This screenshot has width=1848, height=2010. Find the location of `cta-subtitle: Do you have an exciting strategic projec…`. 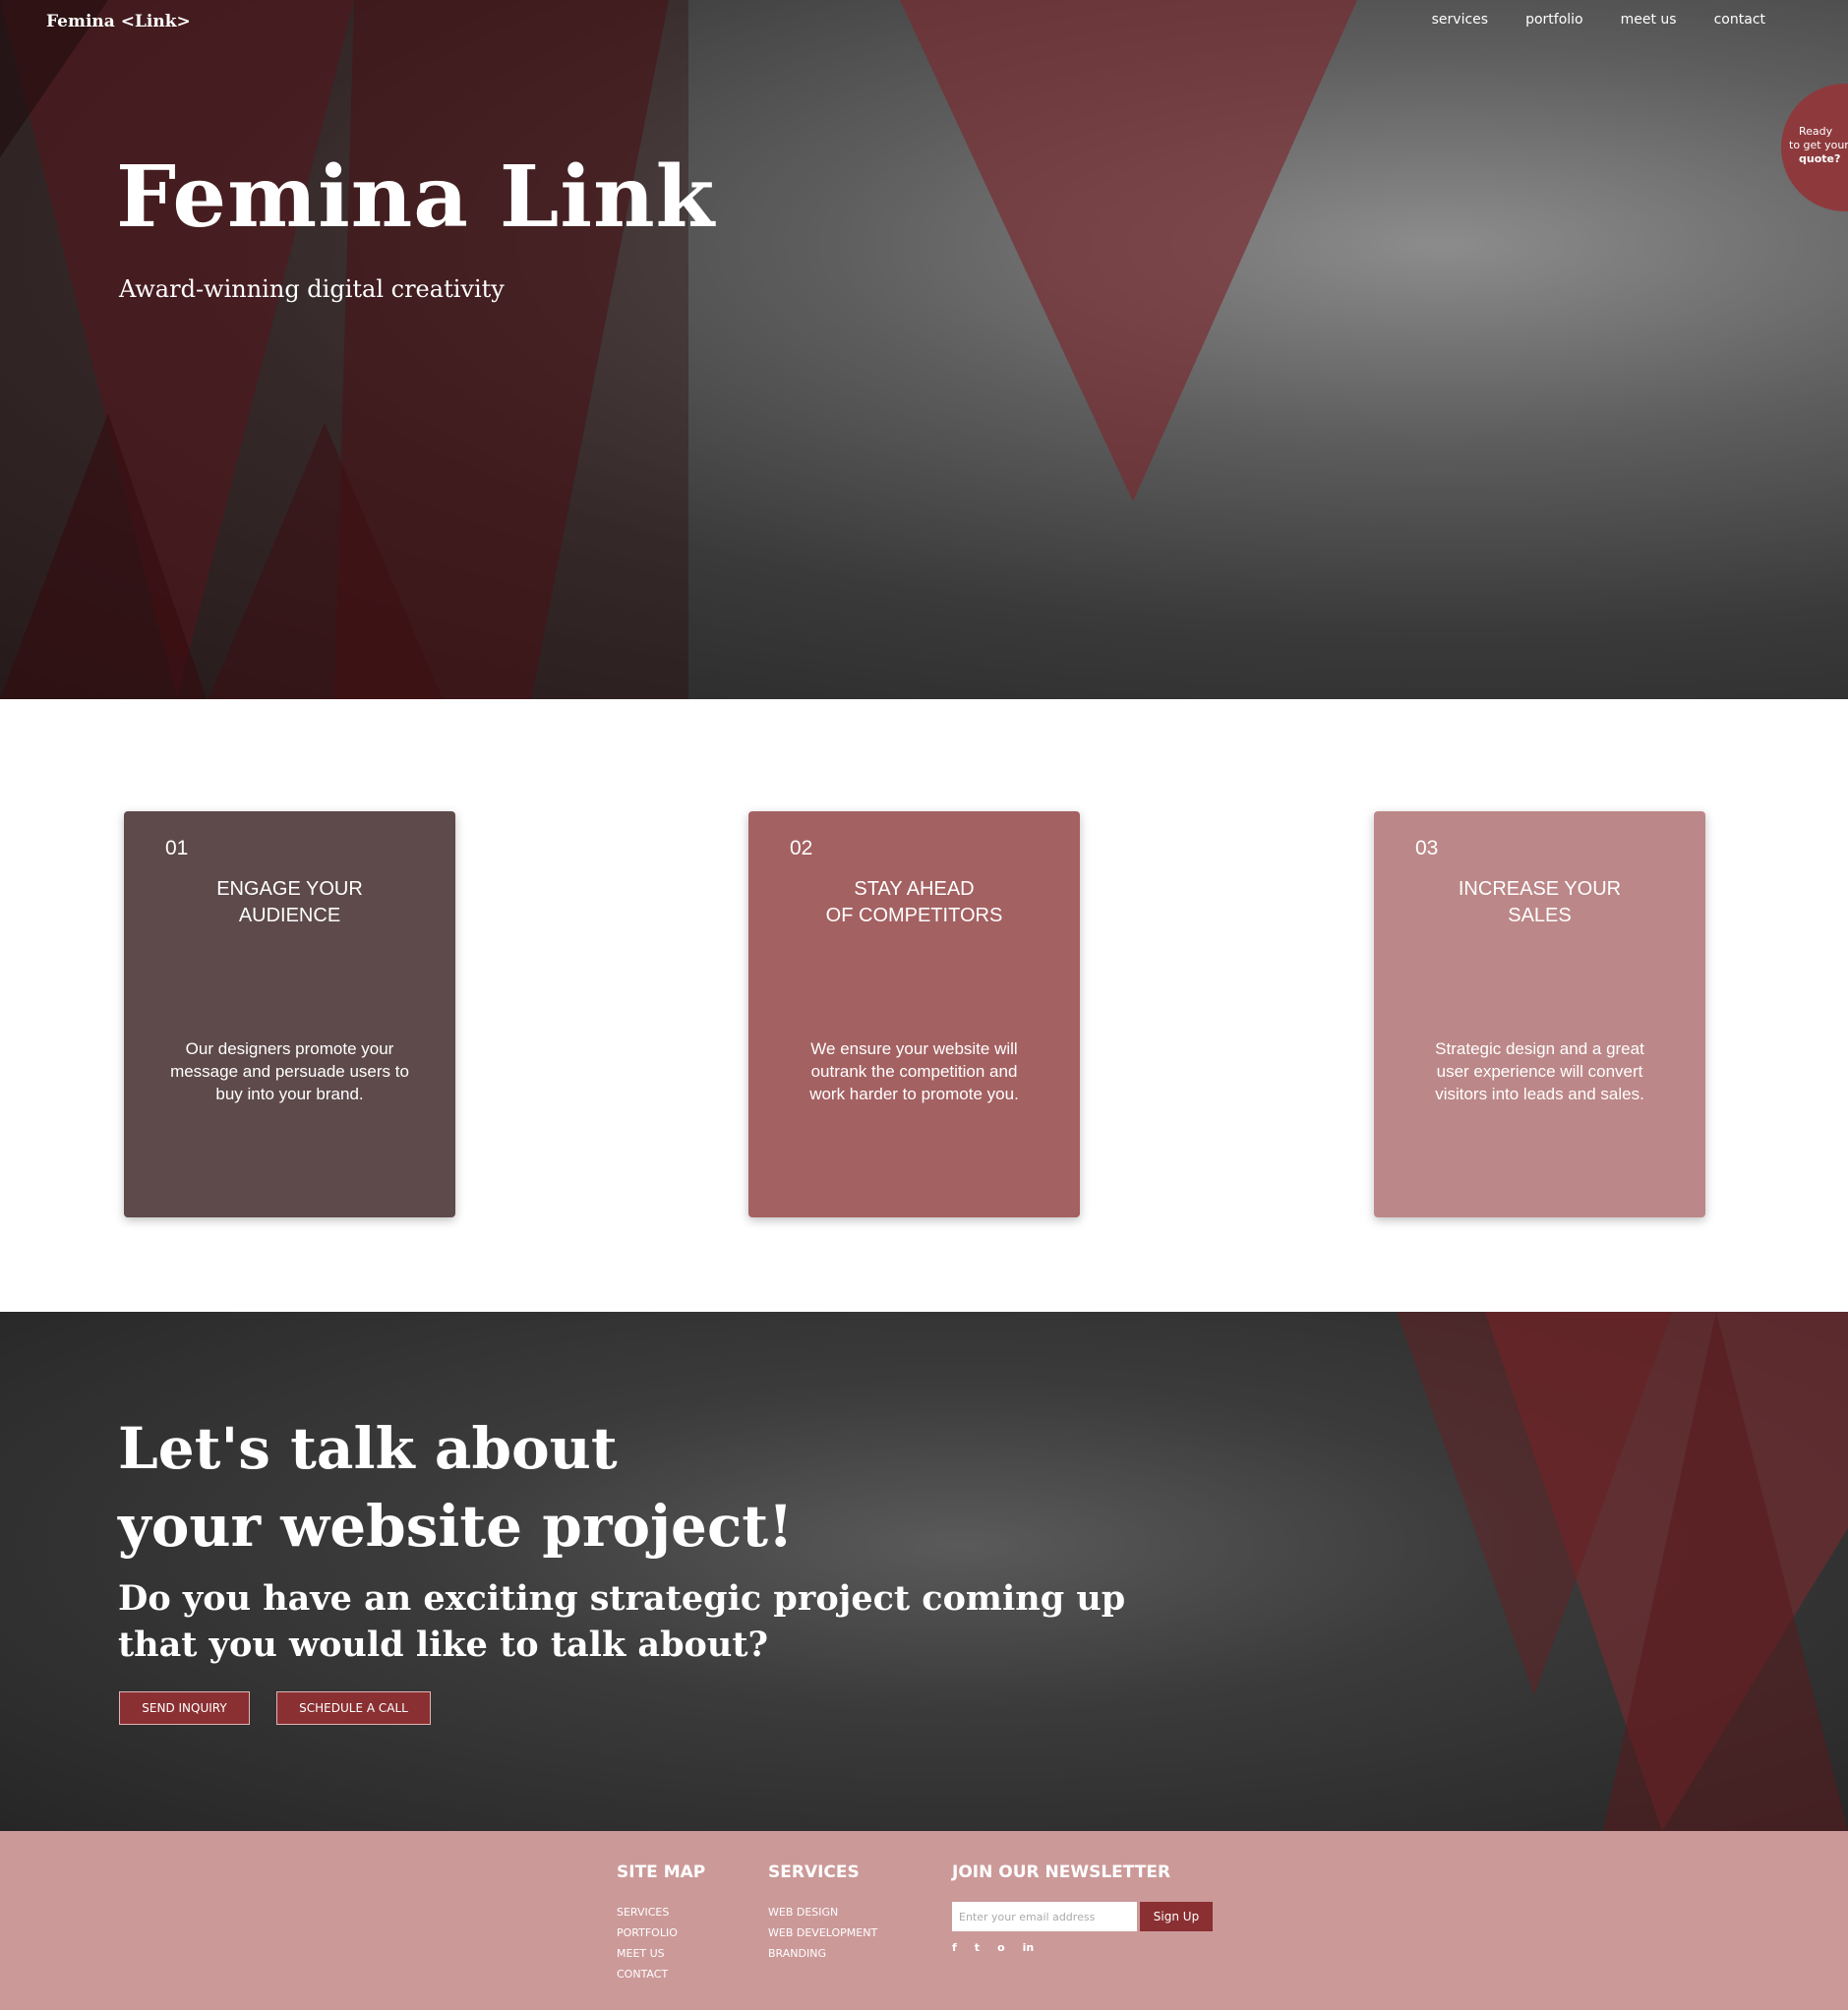

cta-subtitle: Do you have an exciting strategic projec… is located at coordinates (622, 1621).